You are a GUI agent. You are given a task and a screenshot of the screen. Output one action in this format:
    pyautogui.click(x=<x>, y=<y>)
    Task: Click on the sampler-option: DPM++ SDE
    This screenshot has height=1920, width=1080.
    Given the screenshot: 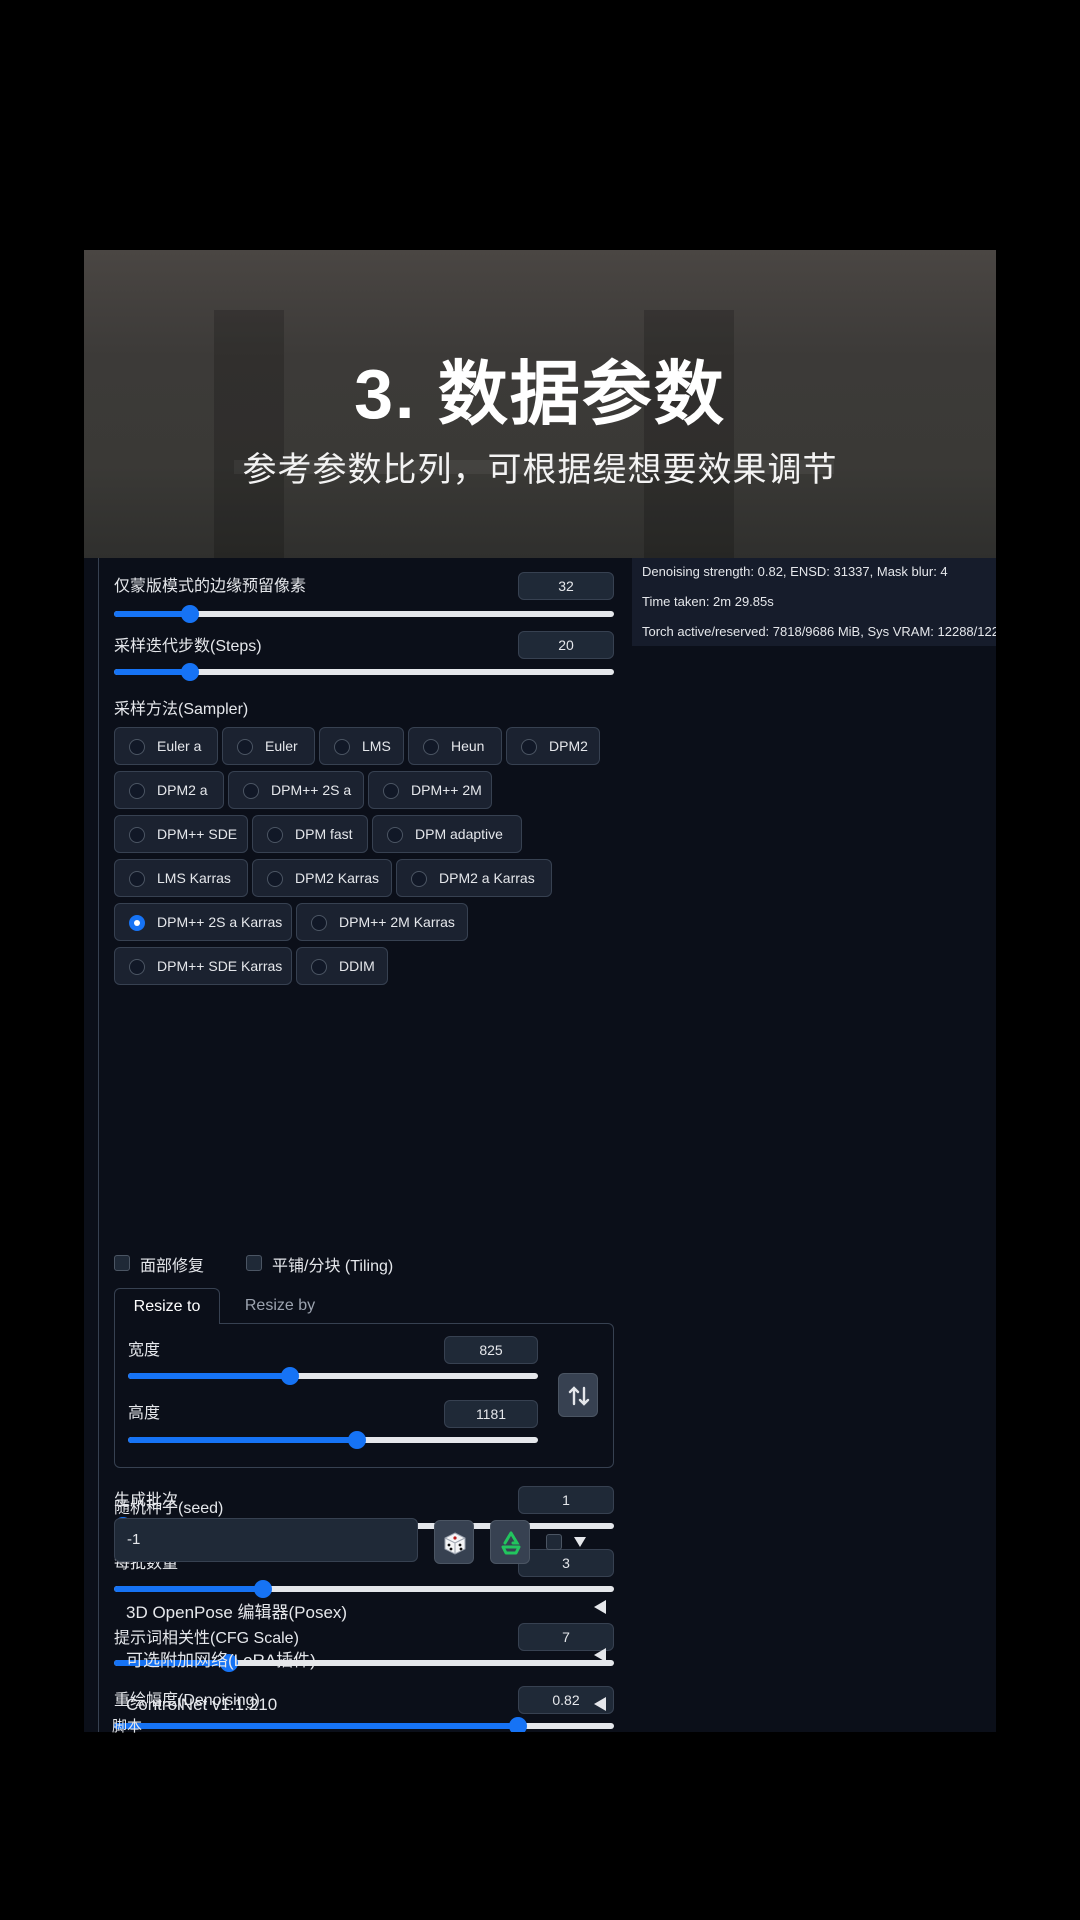 What is the action you would take?
    pyautogui.click(x=181, y=834)
    